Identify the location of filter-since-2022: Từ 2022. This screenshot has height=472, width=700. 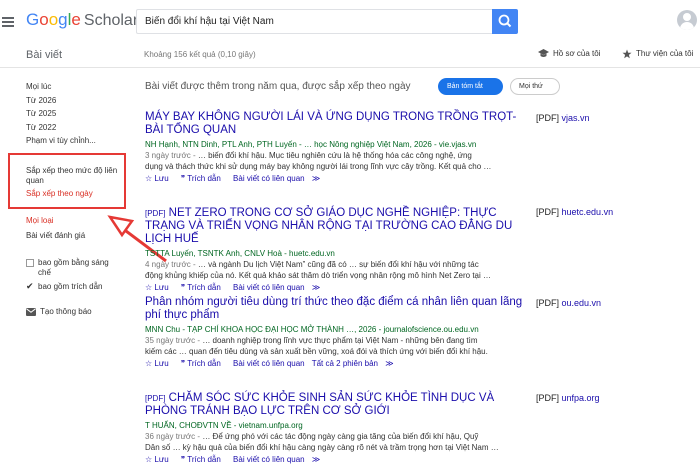
(80, 128).